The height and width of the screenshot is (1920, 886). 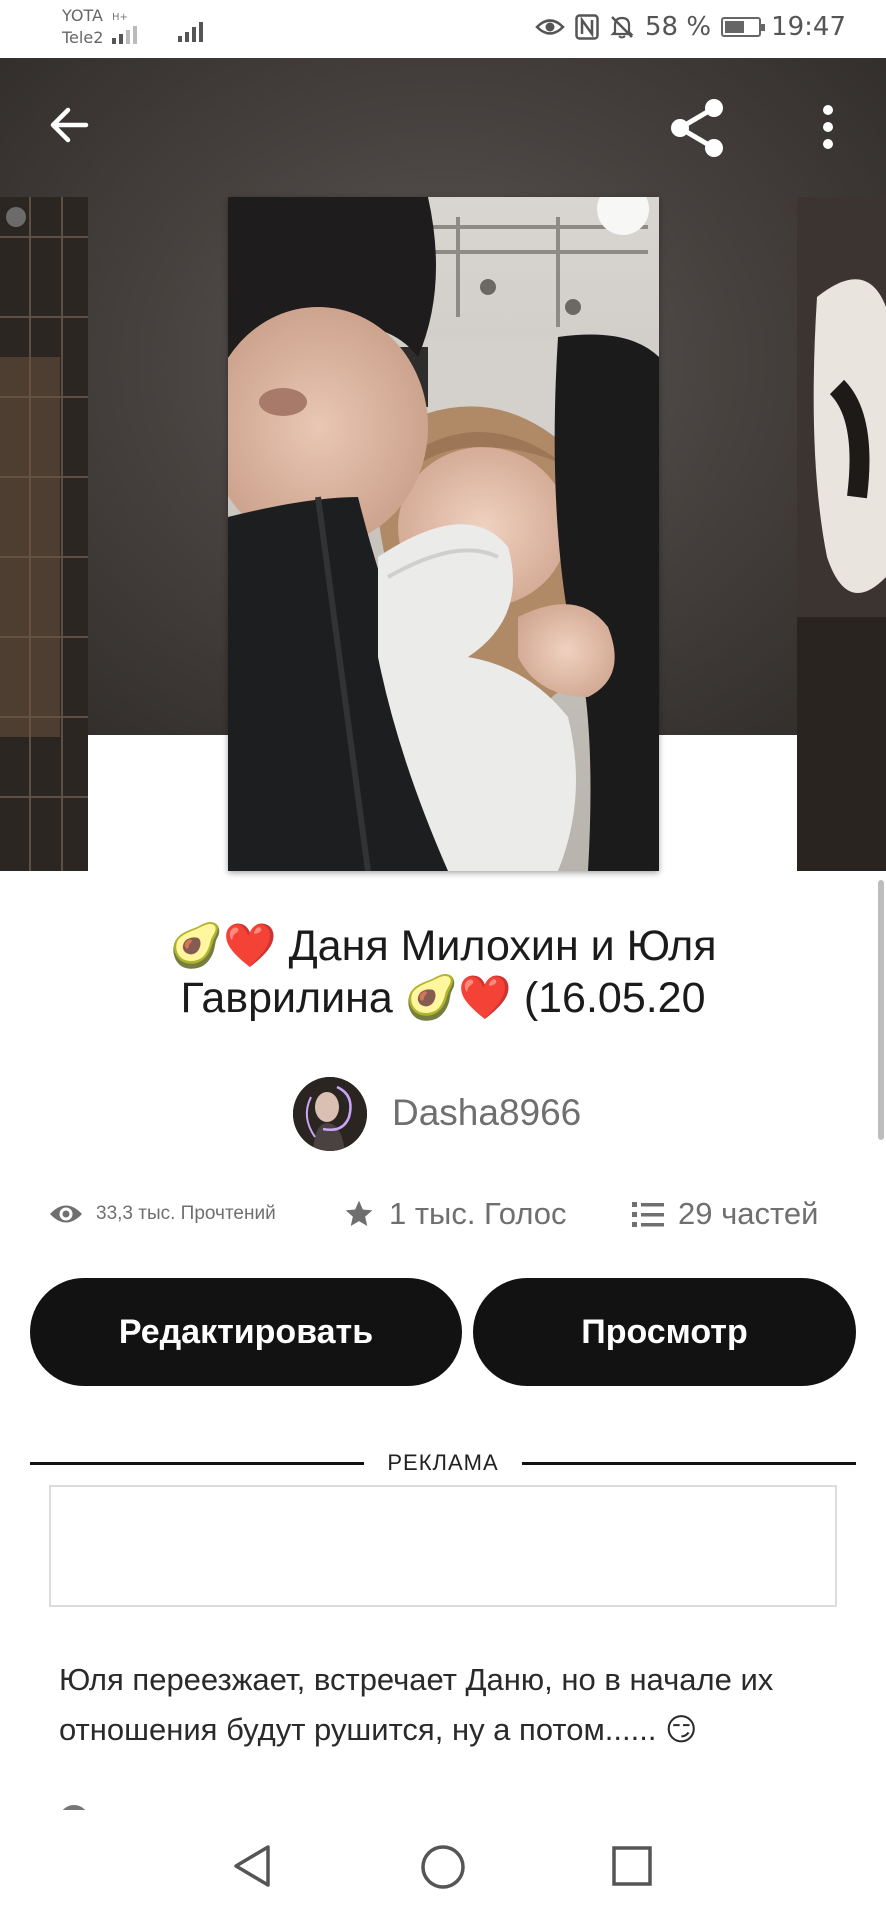 I want to click on share-icon, so click(x=697, y=128).